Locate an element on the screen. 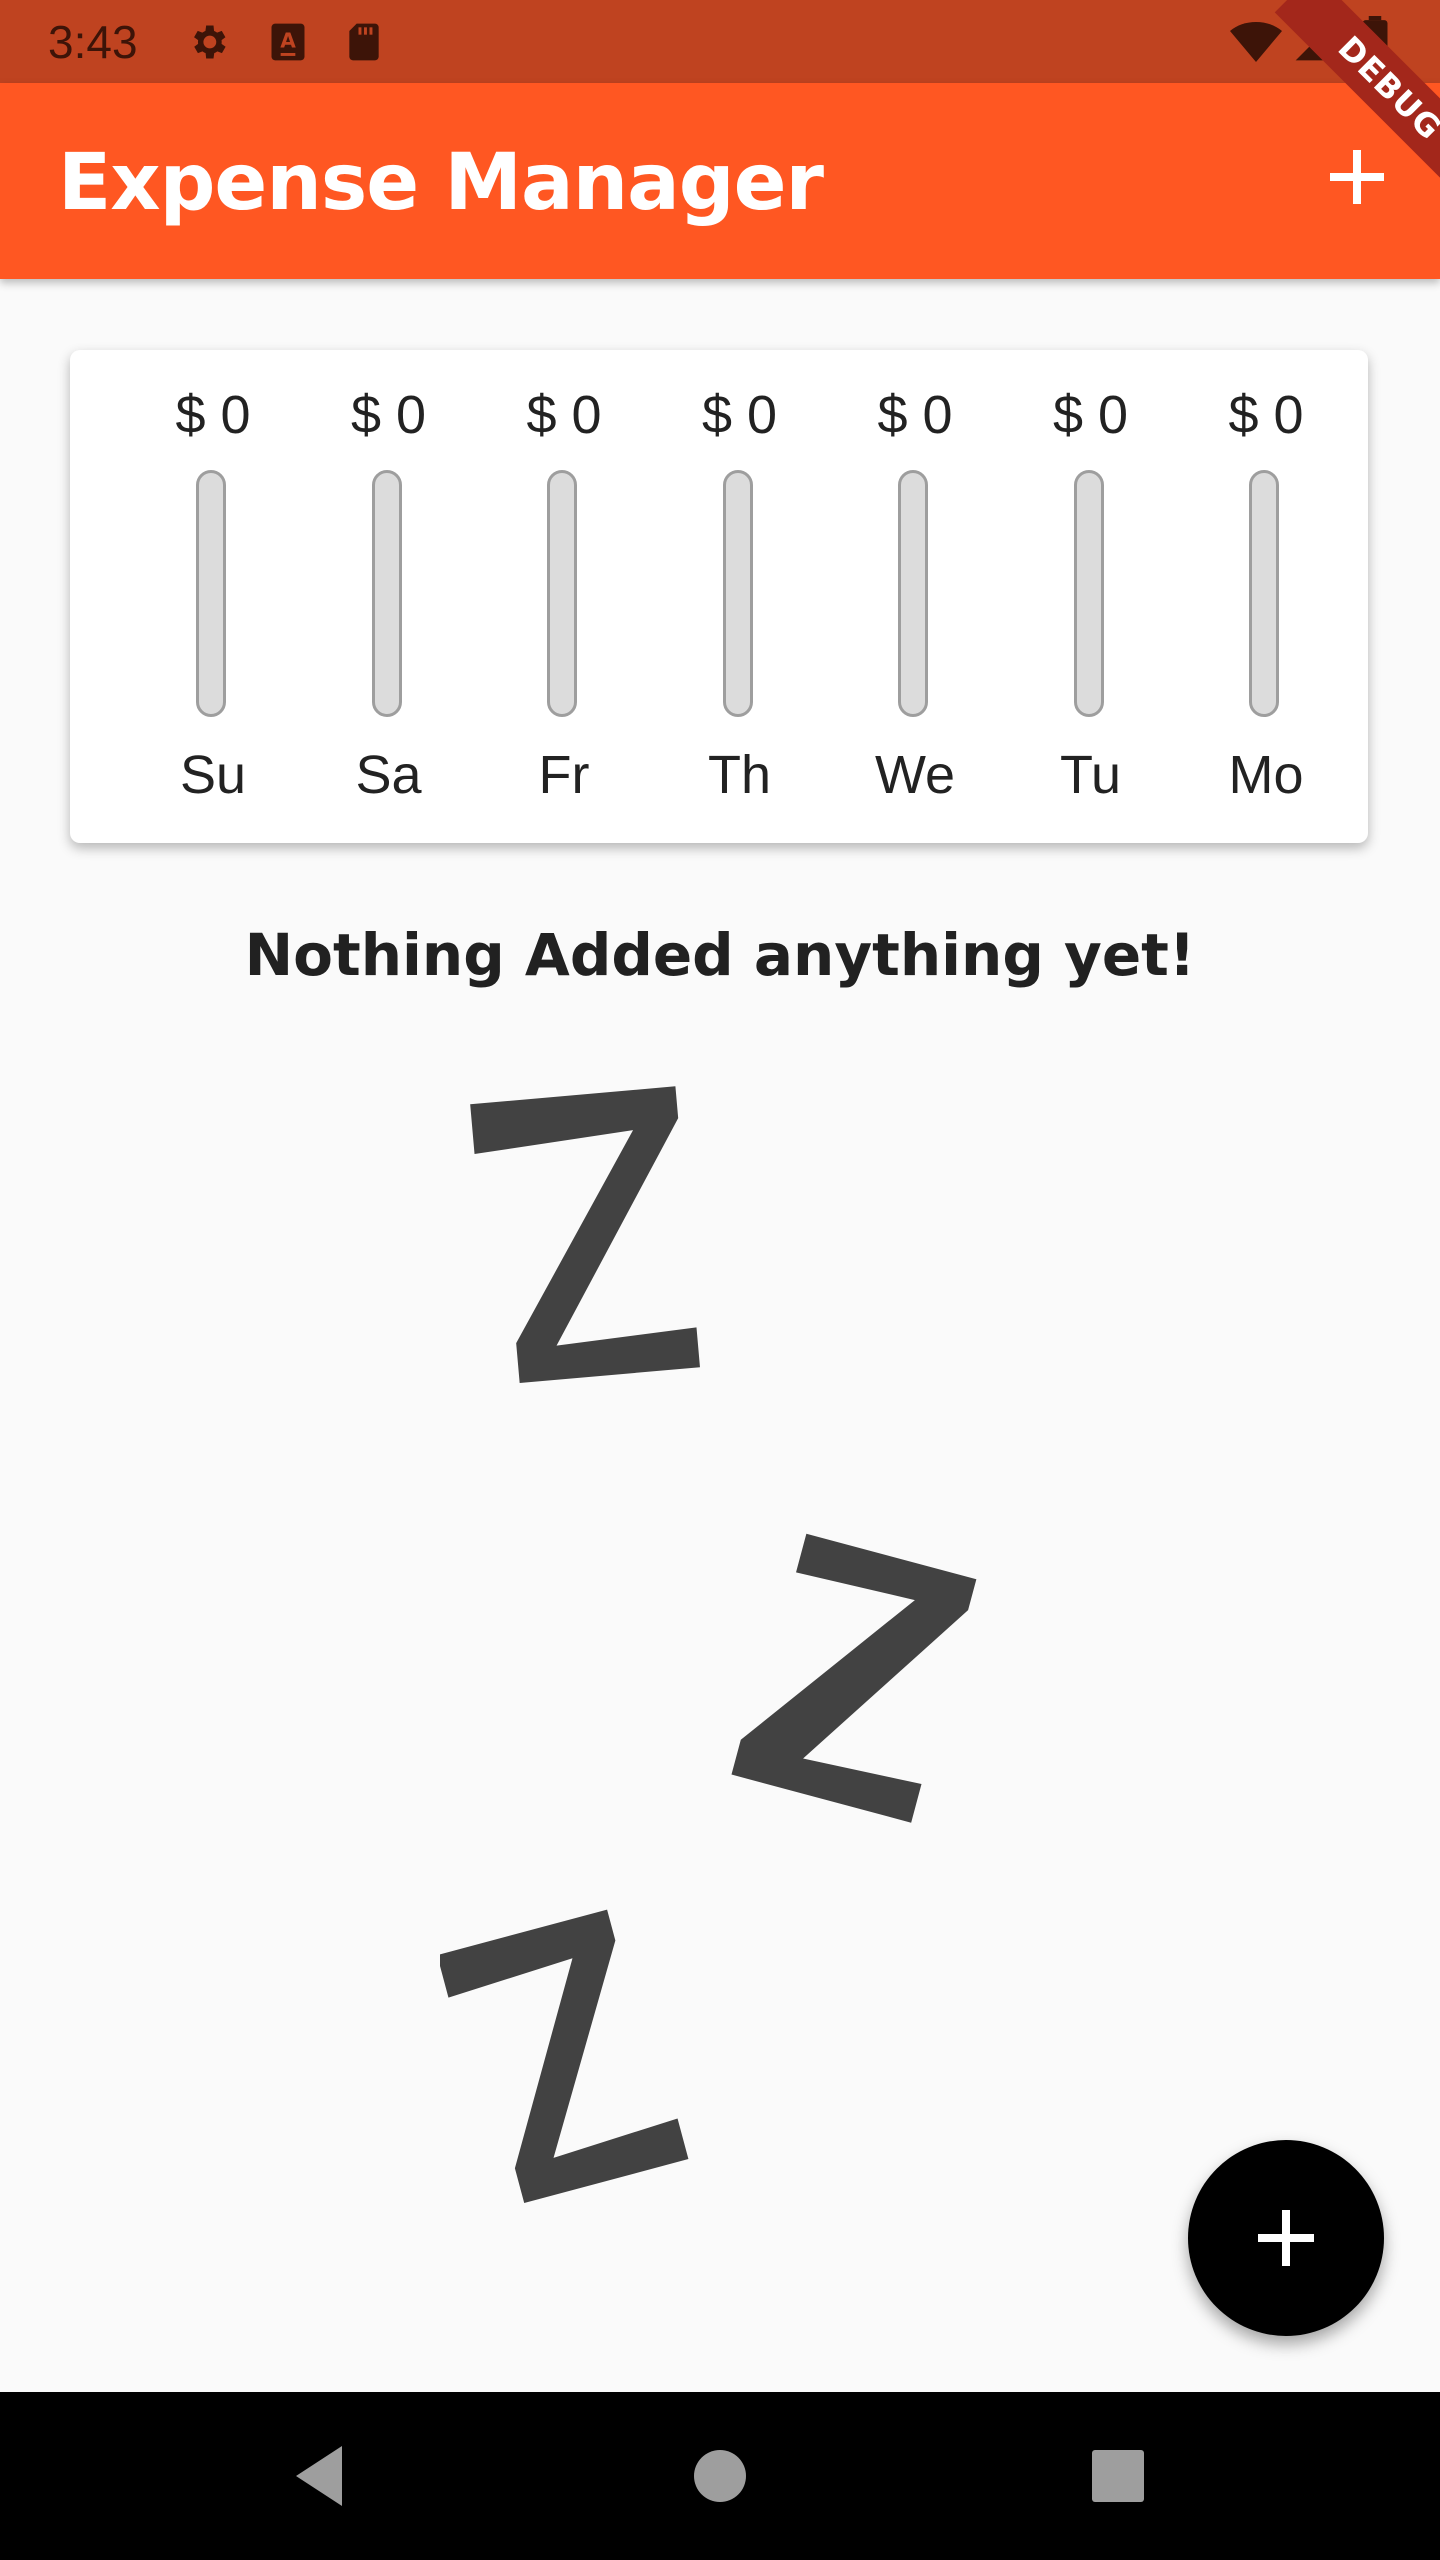  chart-day-label: We is located at coordinates (915, 775).